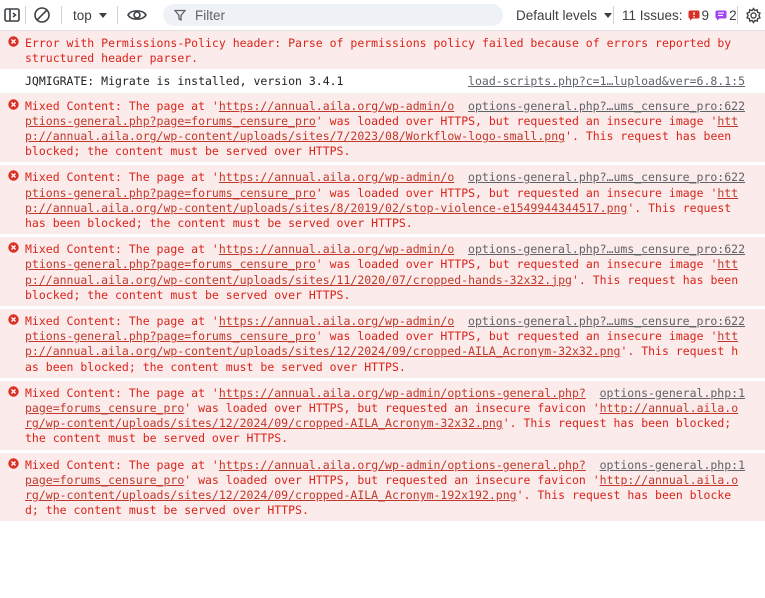 The image size is (765, 598). What do you see at coordinates (733, 15) in the screenshot?
I see `message-count: 2` at bounding box center [733, 15].